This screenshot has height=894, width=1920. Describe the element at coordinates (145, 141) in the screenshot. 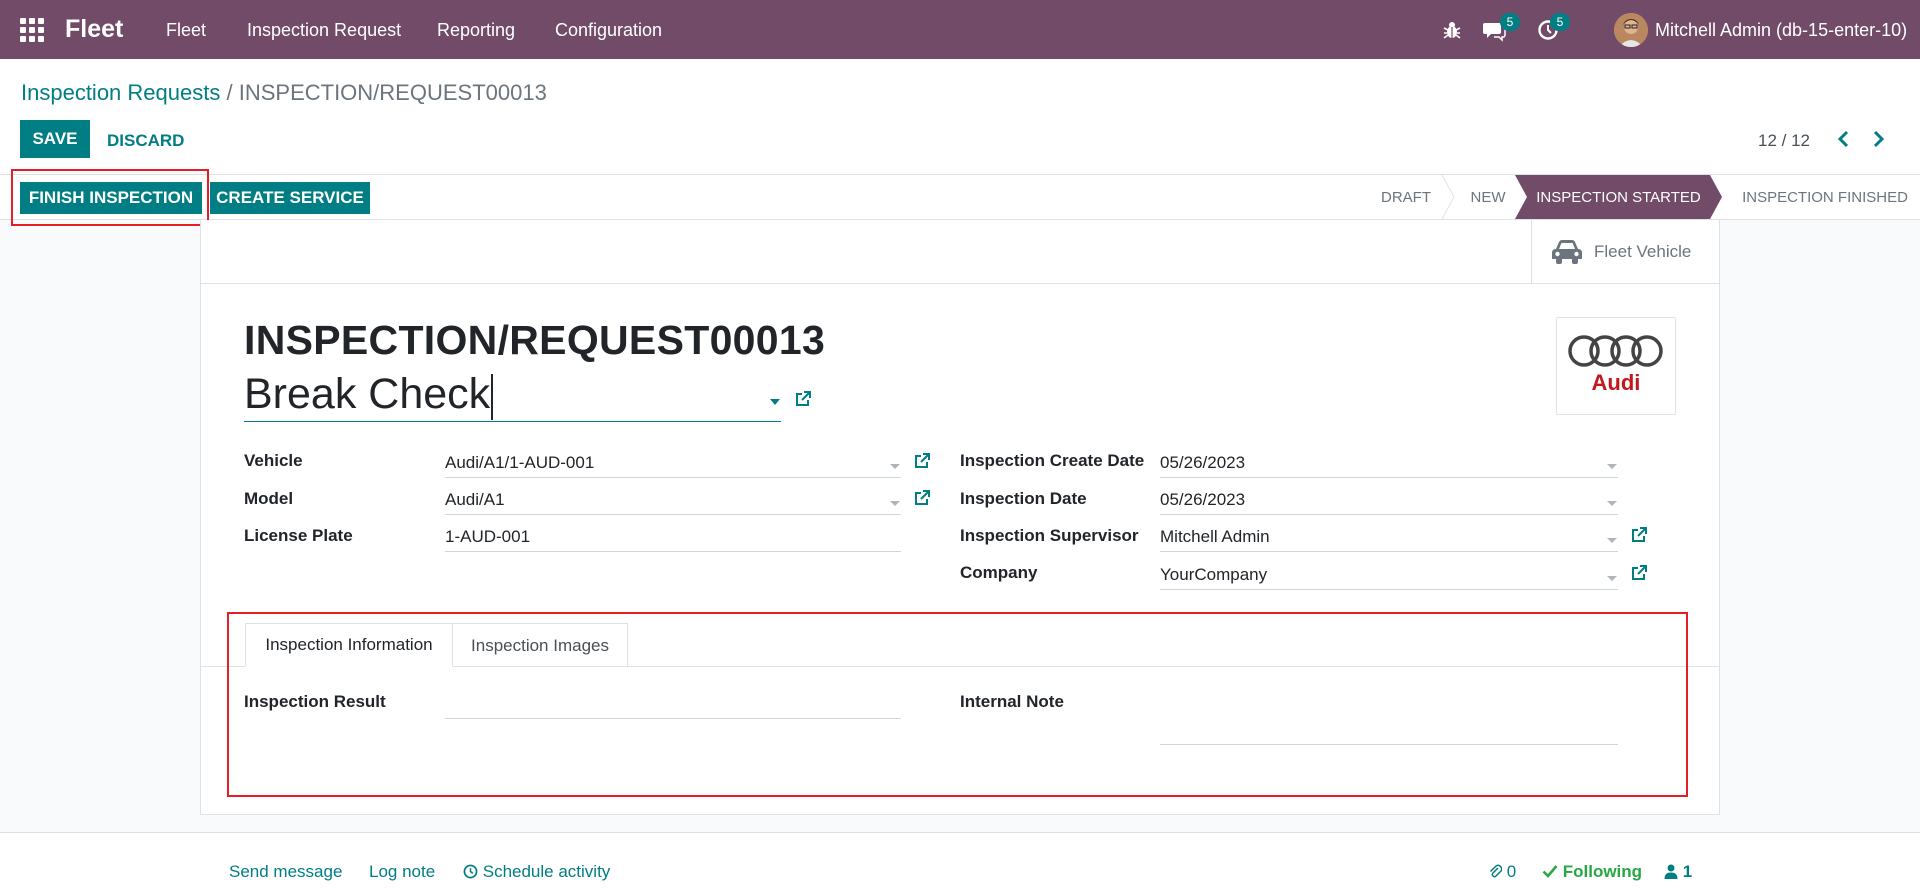

I see `discard-button: DISCARD` at that location.